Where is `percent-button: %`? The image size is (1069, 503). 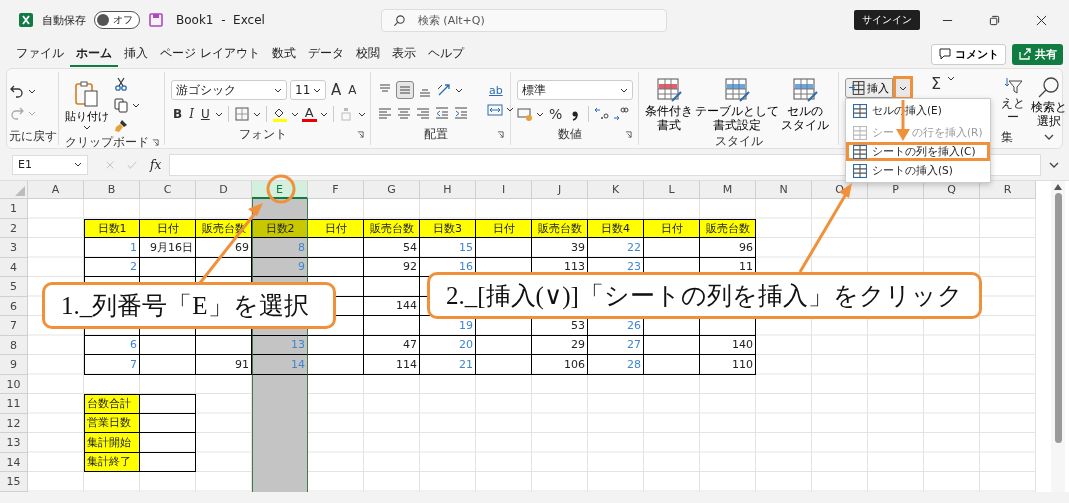
percent-button: % is located at coordinates (556, 114).